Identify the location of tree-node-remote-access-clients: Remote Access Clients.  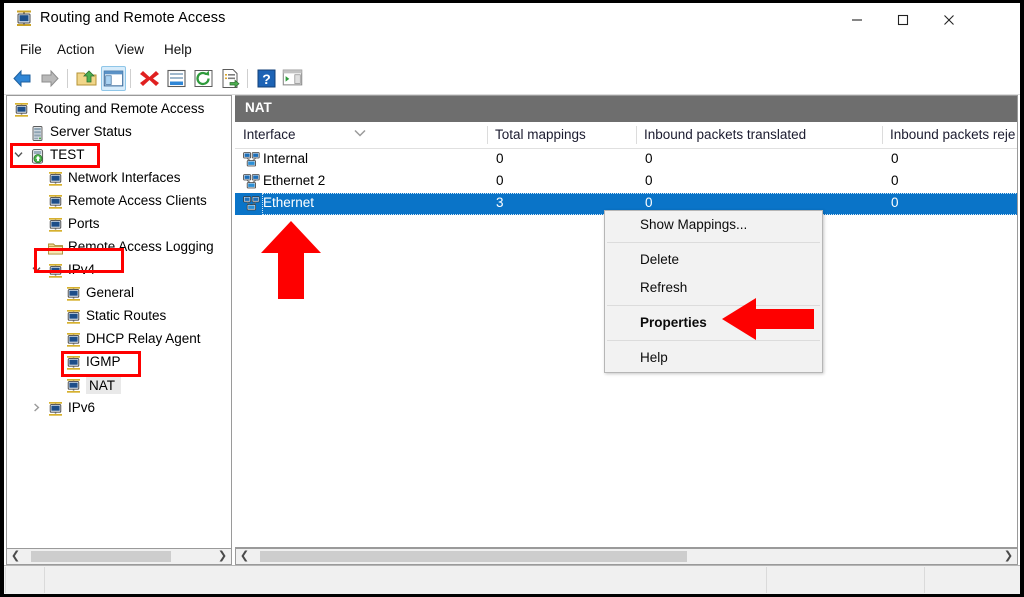
(119, 202).